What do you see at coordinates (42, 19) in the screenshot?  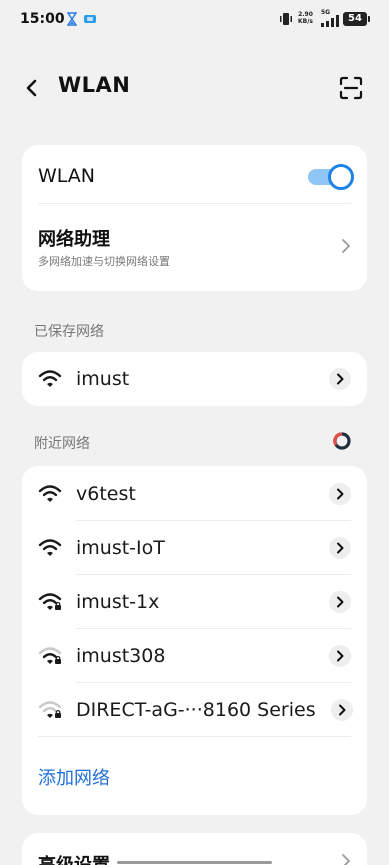 I see `status-time: 15:00` at bounding box center [42, 19].